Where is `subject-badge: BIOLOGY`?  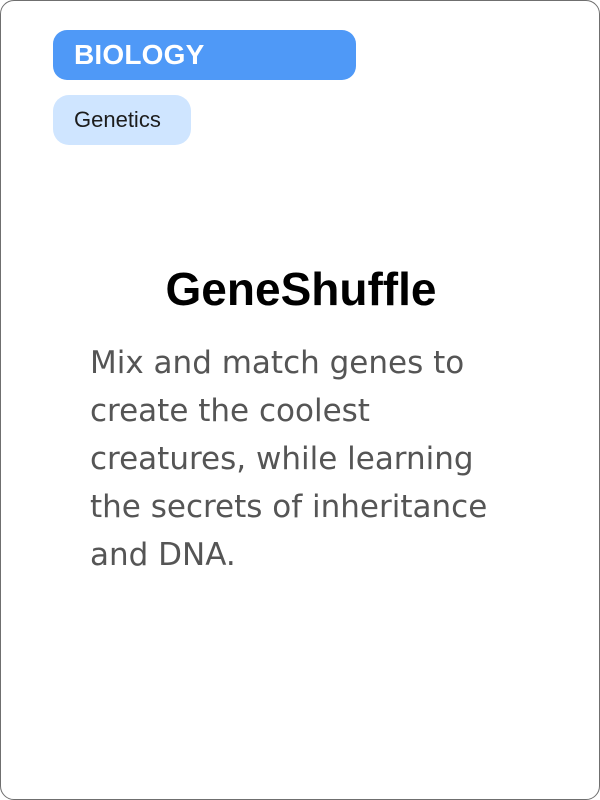 subject-badge: BIOLOGY is located at coordinates (204, 55).